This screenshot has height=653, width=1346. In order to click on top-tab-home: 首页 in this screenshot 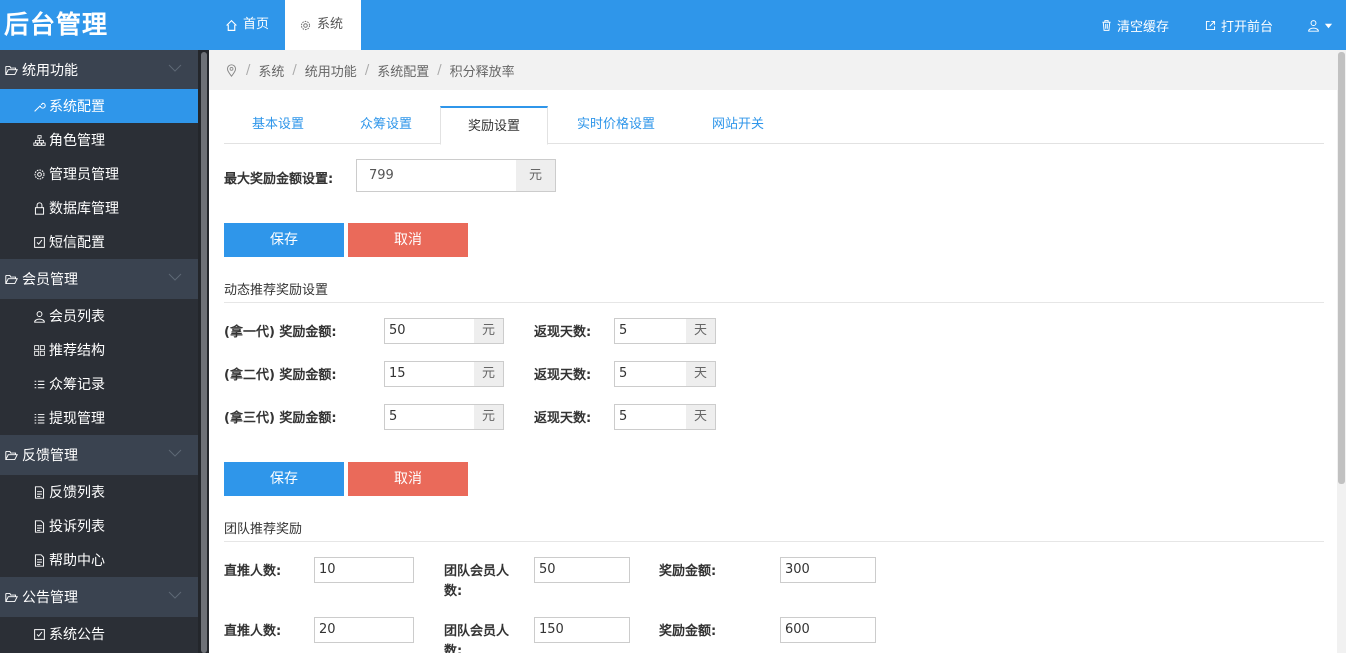, I will do `click(247, 25)`.